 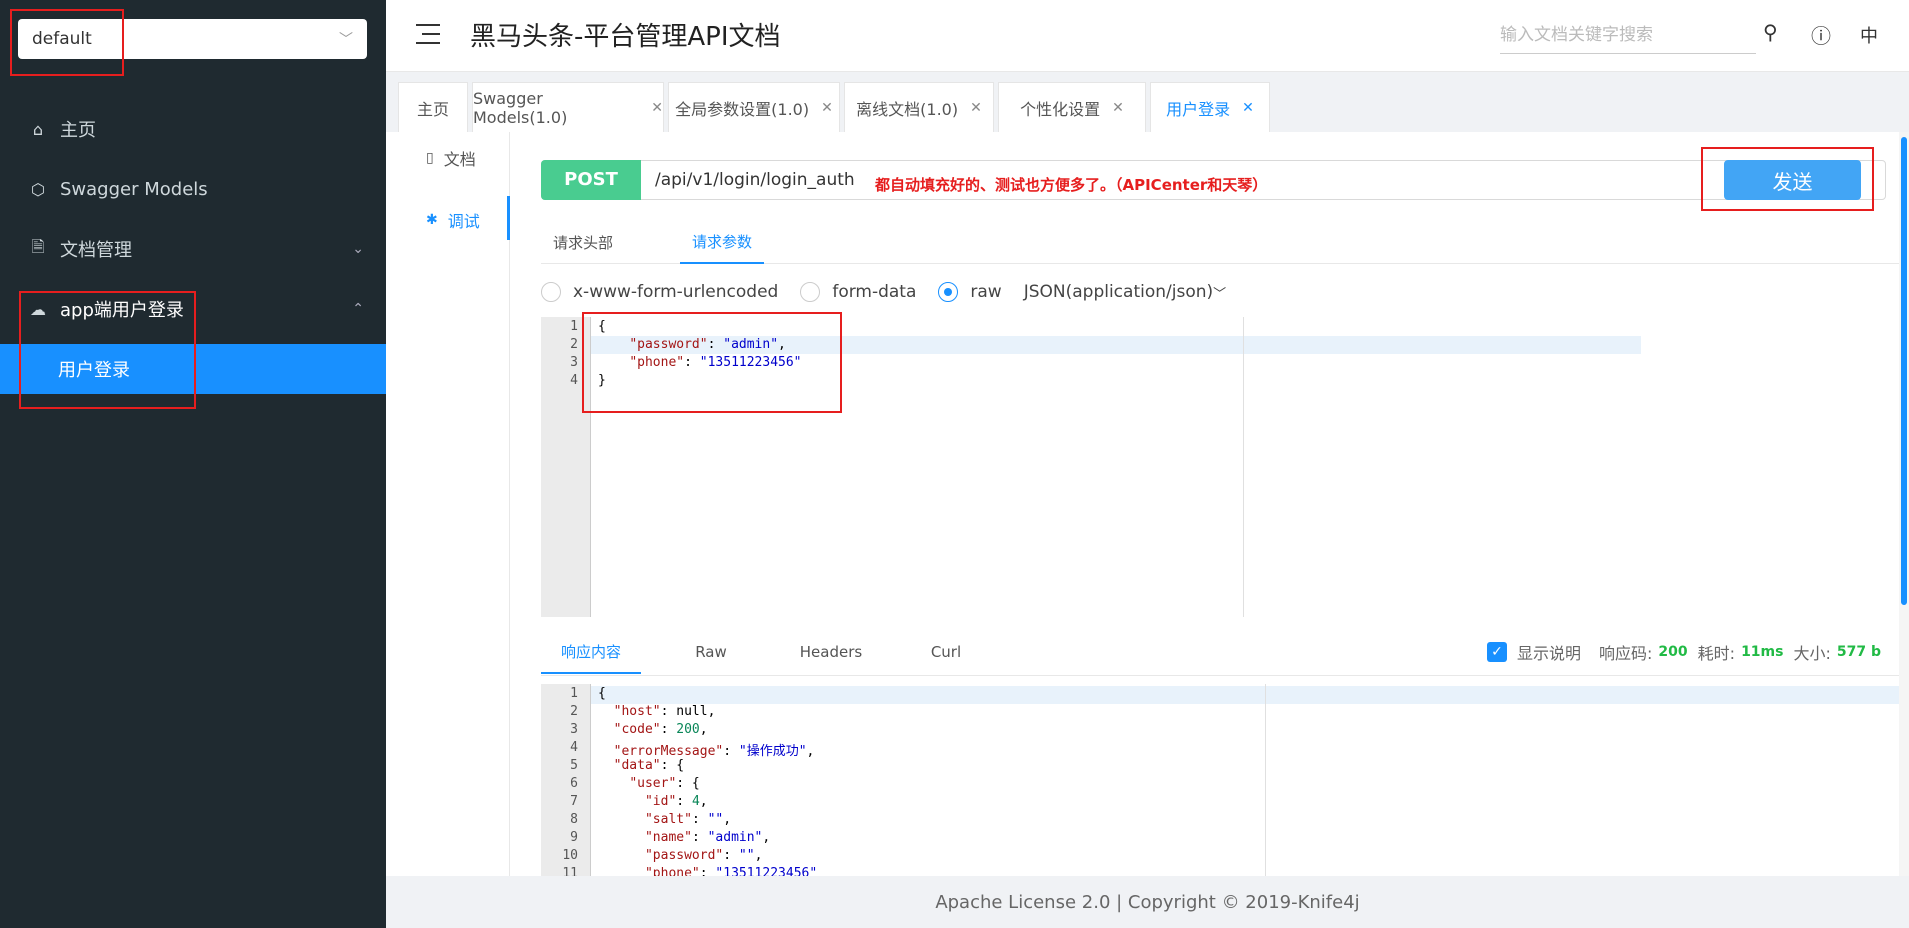 What do you see at coordinates (551, 292) in the screenshot?
I see `radio-urlencoded` at bounding box center [551, 292].